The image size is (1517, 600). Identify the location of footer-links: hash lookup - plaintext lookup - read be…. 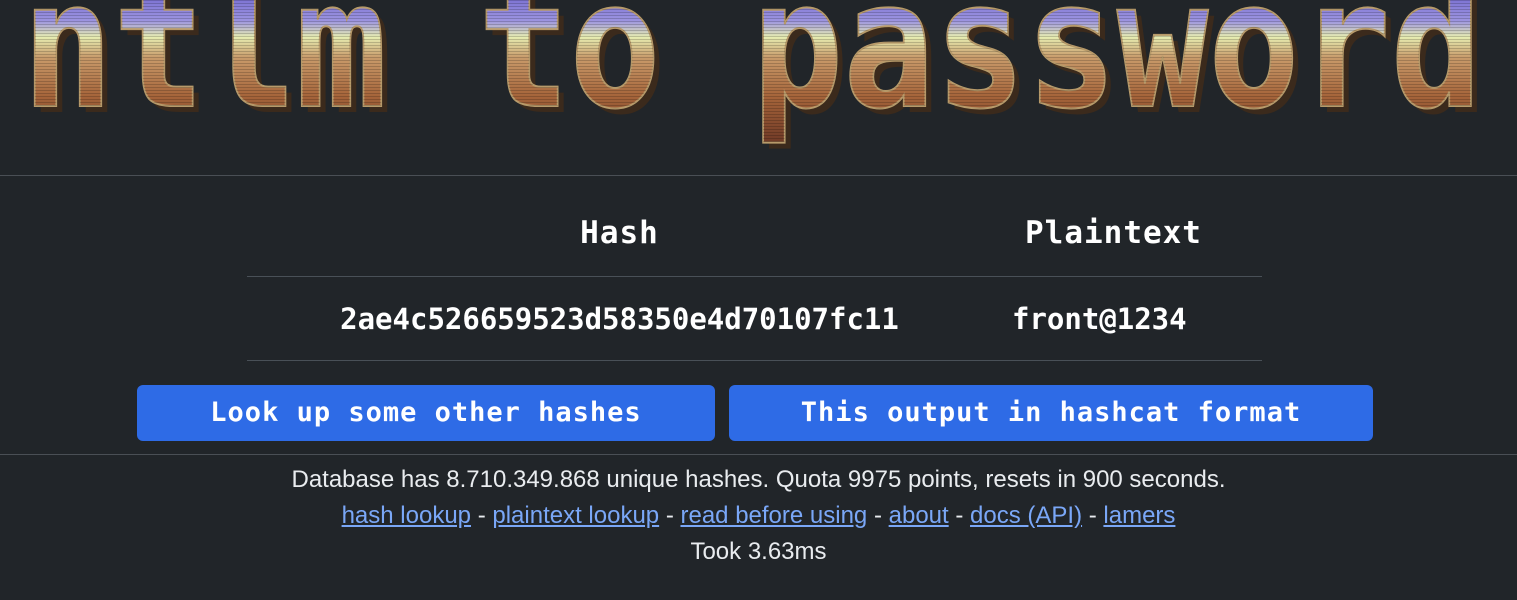
(758, 516).